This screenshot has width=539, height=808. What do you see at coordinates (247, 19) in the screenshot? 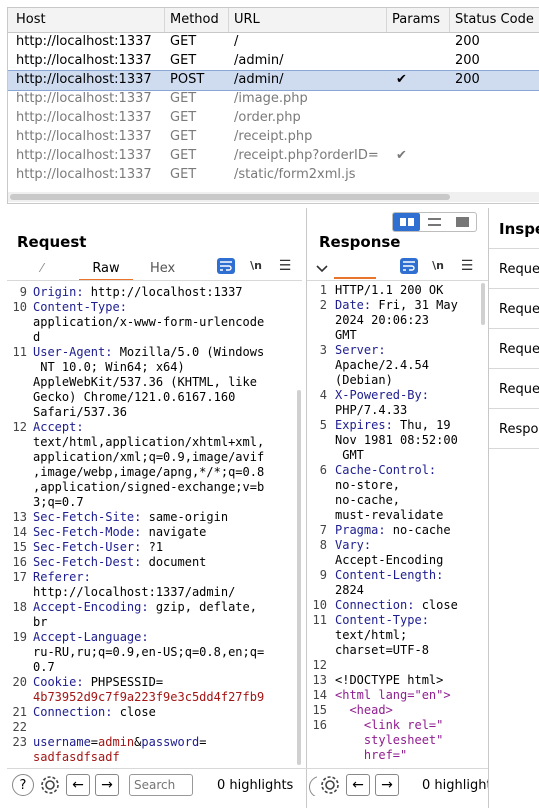
I see `column-header-url: URL` at bounding box center [247, 19].